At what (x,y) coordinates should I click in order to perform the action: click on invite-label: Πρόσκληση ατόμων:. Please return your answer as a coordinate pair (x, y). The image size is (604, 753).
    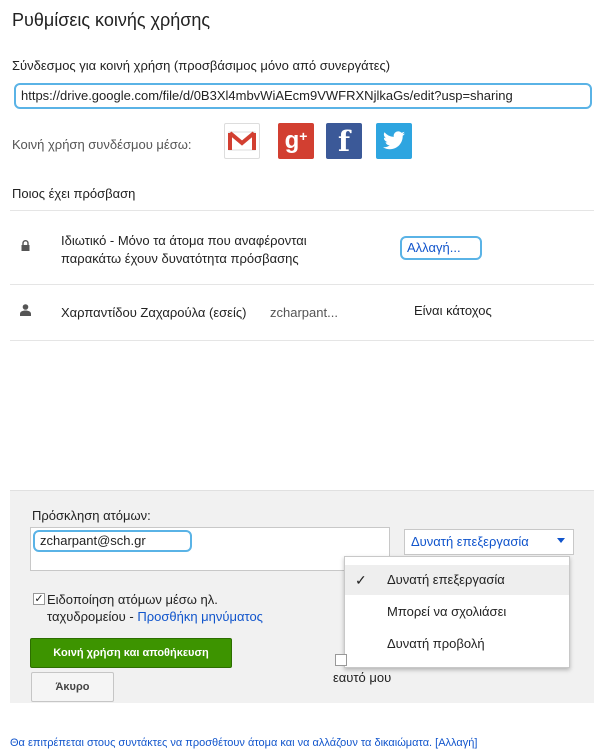
    Looking at the image, I should click on (91, 515).